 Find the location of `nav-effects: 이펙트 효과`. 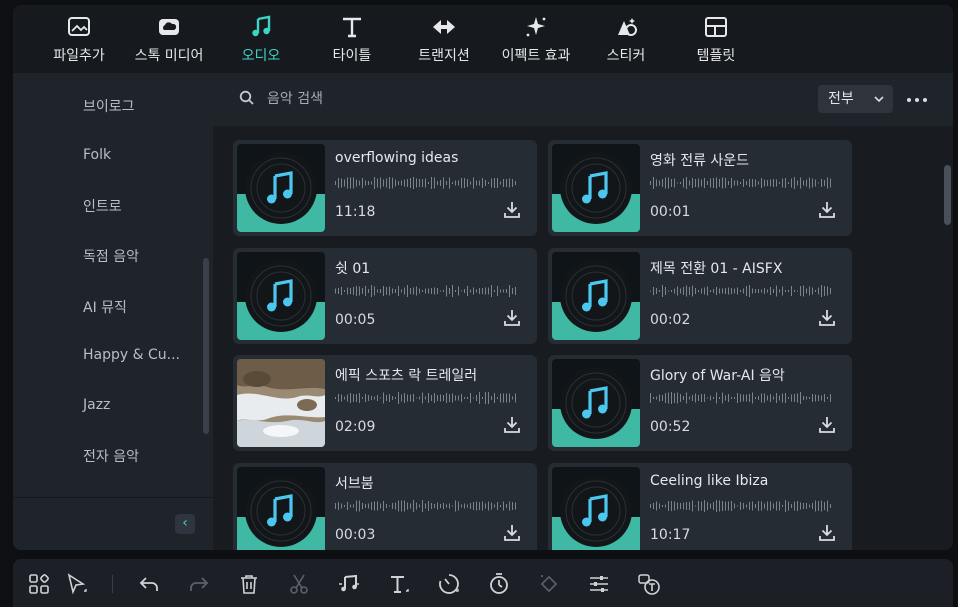

nav-effects: 이펙트 효과 is located at coordinates (536, 42).